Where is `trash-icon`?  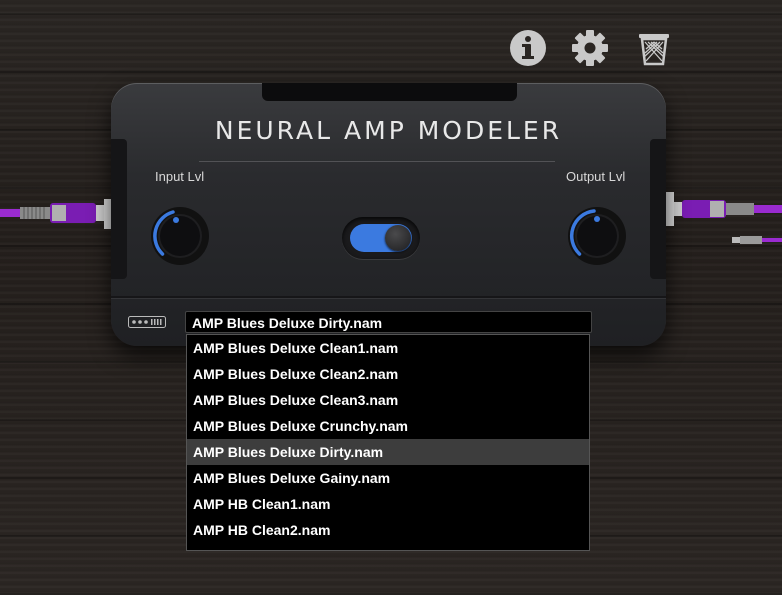
trash-icon is located at coordinates (654, 48).